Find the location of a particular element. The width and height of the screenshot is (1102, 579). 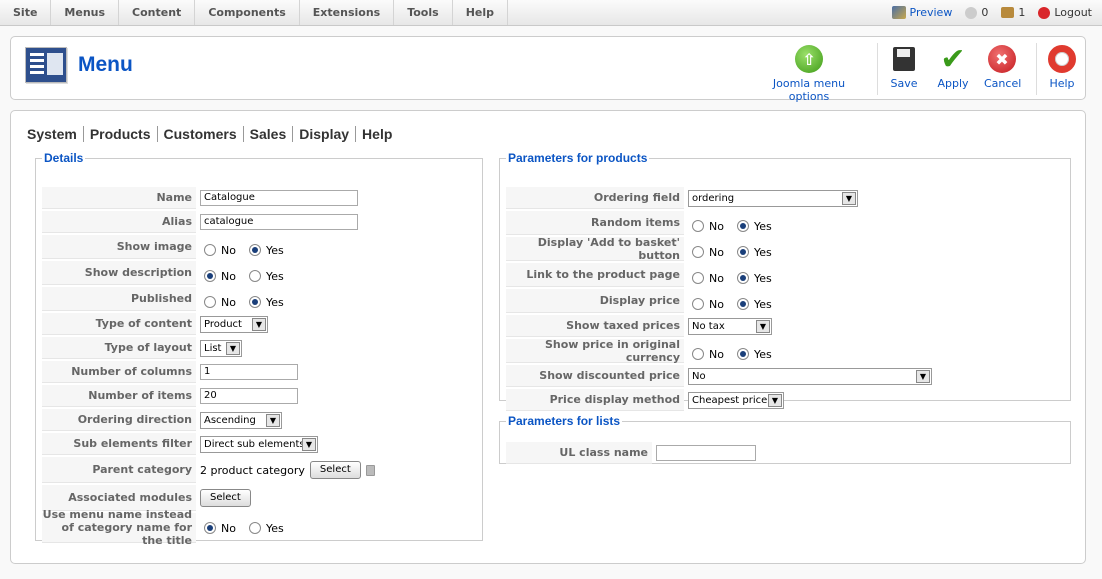

show-description-no: No is located at coordinates (220, 276).